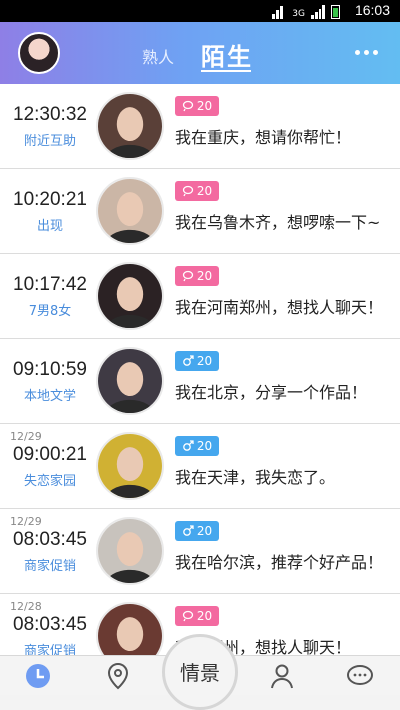 Image resolution: width=400 pixels, height=710 pixels. What do you see at coordinates (50, 139) in the screenshot?
I see `row-tag: 附近互助` at bounding box center [50, 139].